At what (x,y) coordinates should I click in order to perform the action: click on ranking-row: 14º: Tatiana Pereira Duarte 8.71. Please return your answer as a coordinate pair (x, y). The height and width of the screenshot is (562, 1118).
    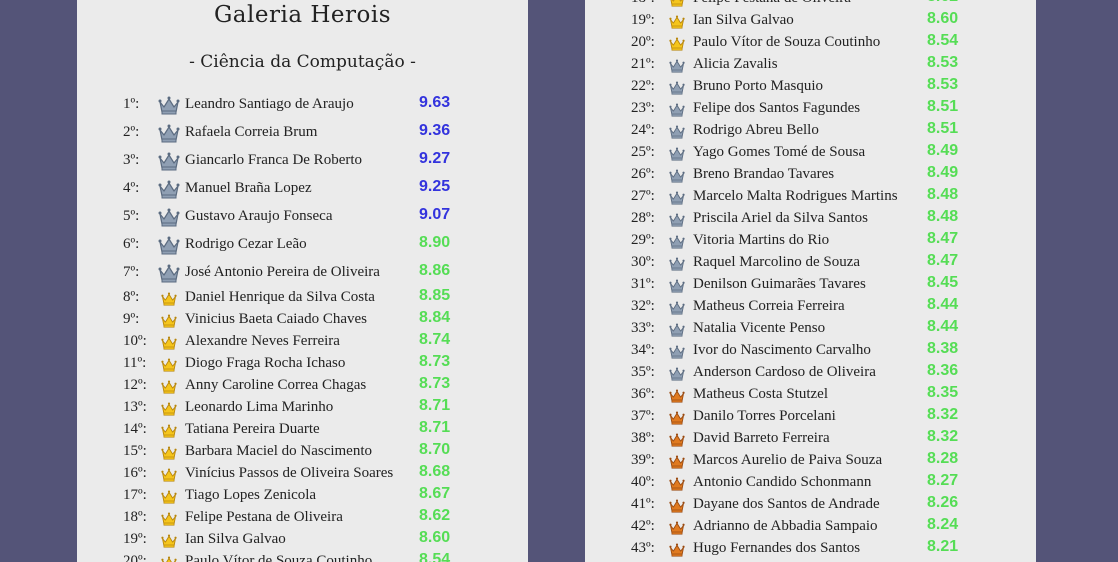
    Looking at the image, I should click on (302, 431).